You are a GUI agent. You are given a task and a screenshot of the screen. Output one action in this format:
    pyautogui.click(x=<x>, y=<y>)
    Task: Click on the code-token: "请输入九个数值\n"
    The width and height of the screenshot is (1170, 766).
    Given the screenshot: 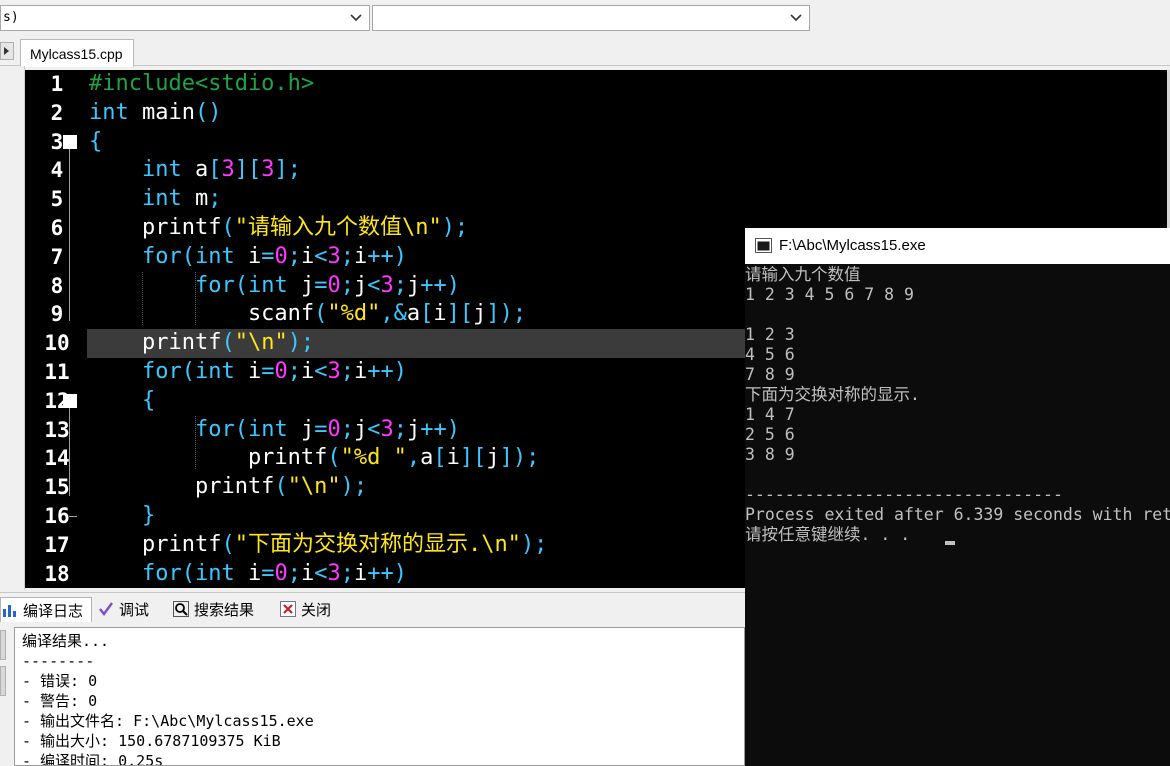 What is the action you would take?
    pyautogui.click(x=338, y=227)
    